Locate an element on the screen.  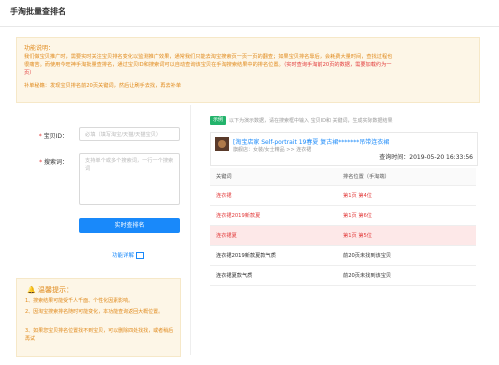
keyword-cell: 连衣裙2019新款夏款气质 is located at coordinates (273, 255).